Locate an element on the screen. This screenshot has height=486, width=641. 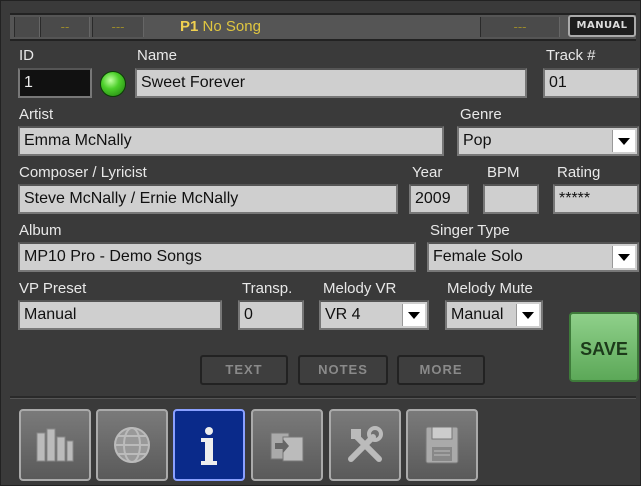
bpm-label: BPM is located at coordinates (503, 172).